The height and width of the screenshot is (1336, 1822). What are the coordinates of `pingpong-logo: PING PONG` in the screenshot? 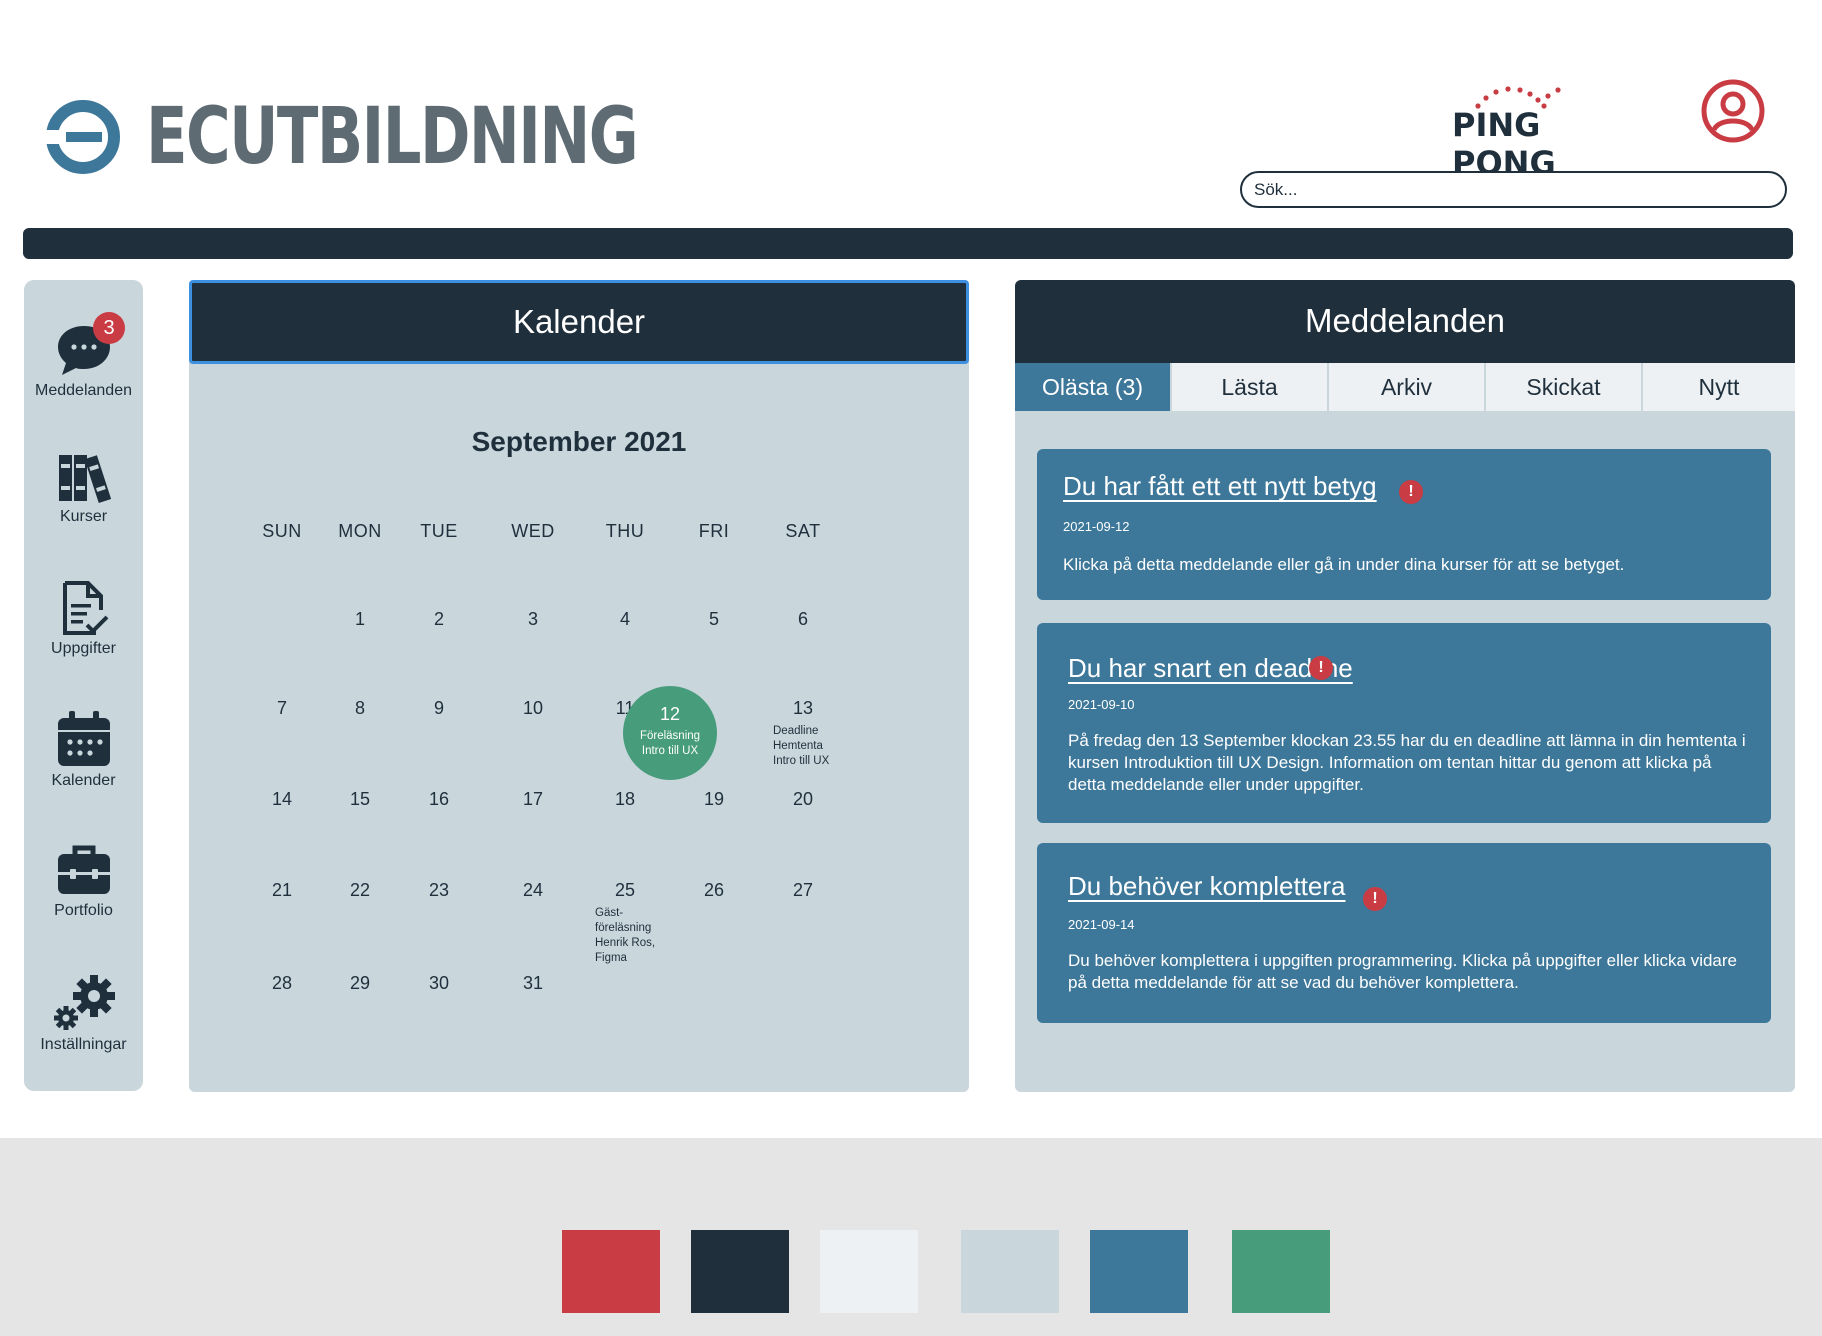 It's located at (1545, 132).